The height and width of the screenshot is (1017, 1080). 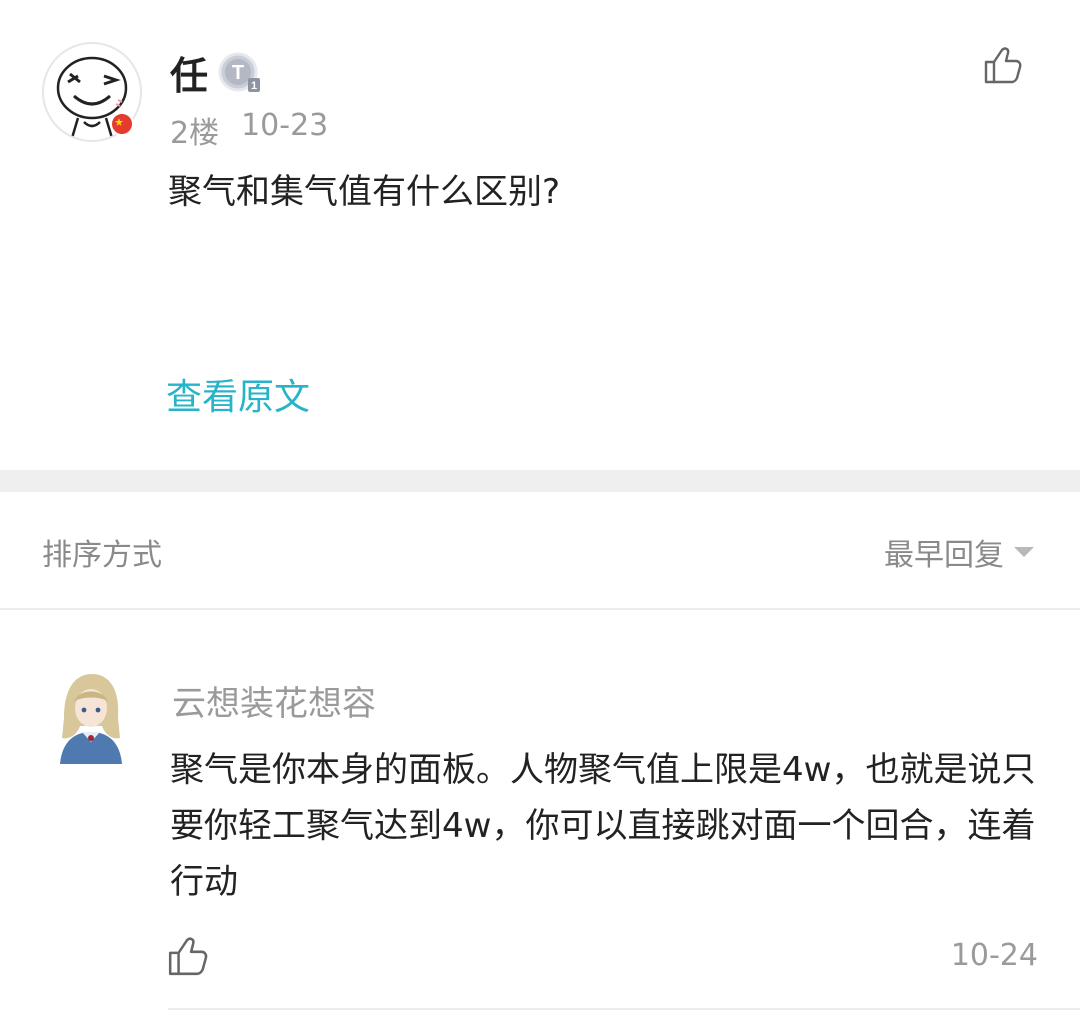 What do you see at coordinates (285, 125) in the screenshot?
I see `post-date: 10-23` at bounding box center [285, 125].